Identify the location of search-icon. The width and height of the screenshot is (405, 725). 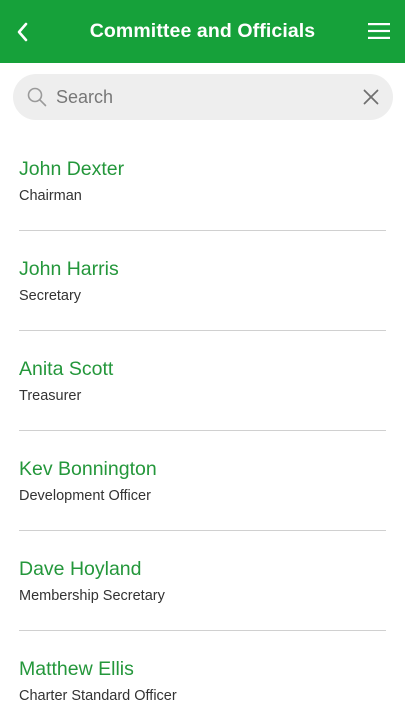
(37, 97).